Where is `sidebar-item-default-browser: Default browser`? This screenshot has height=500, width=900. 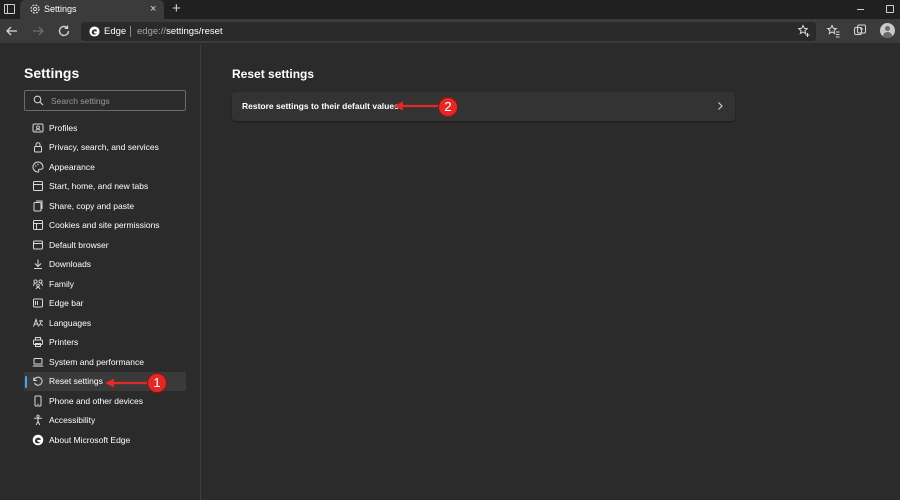 sidebar-item-default-browser: Default browser is located at coordinates (105, 245).